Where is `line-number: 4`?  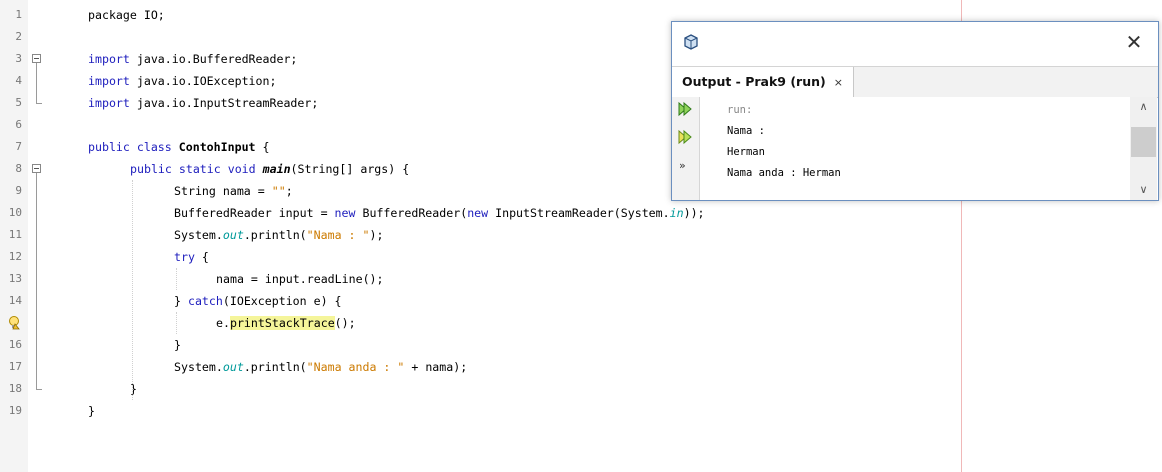 line-number: 4 is located at coordinates (18, 80).